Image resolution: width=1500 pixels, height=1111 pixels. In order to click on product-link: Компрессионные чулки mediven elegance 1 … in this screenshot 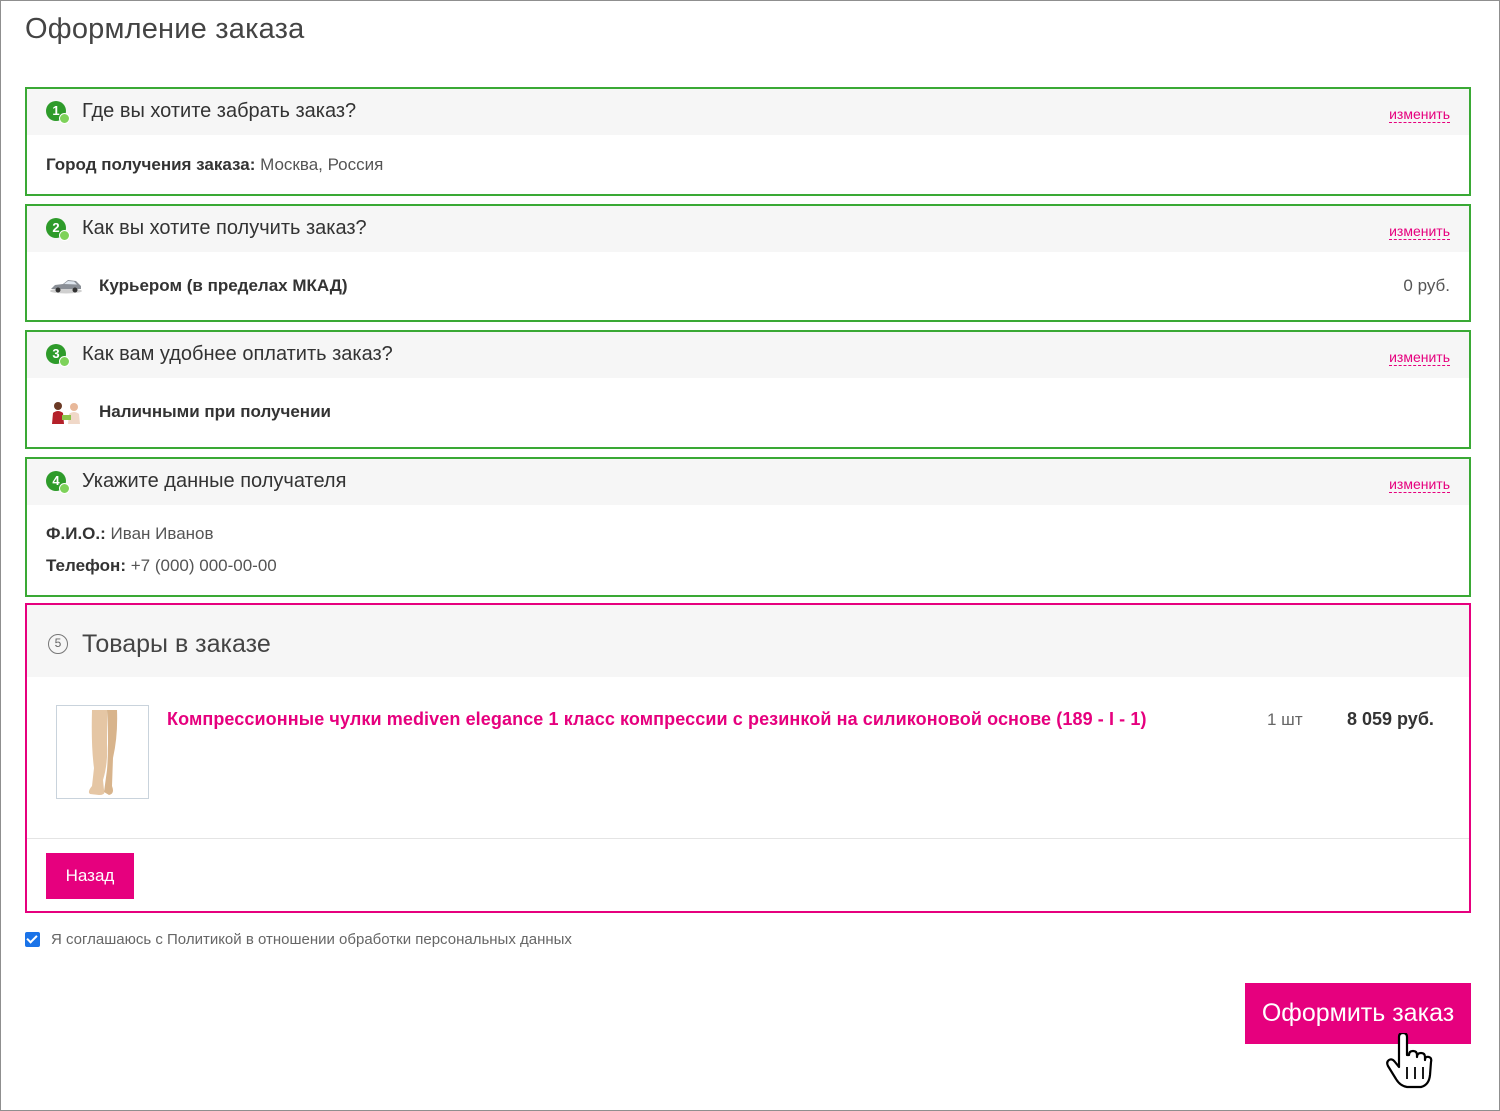, I will do `click(657, 719)`.